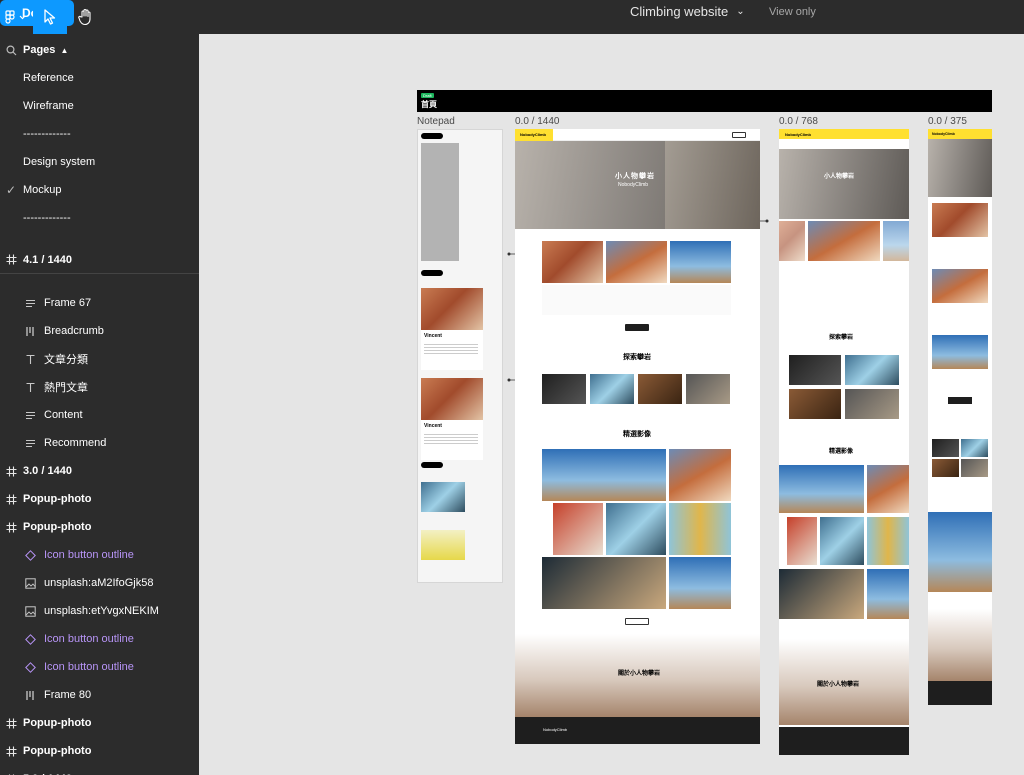 This screenshot has height=775, width=1024. What do you see at coordinates (841, 452) in the screenshot?
I see `site-gallery-title: 精選影像` at bounding box center [841, 452].